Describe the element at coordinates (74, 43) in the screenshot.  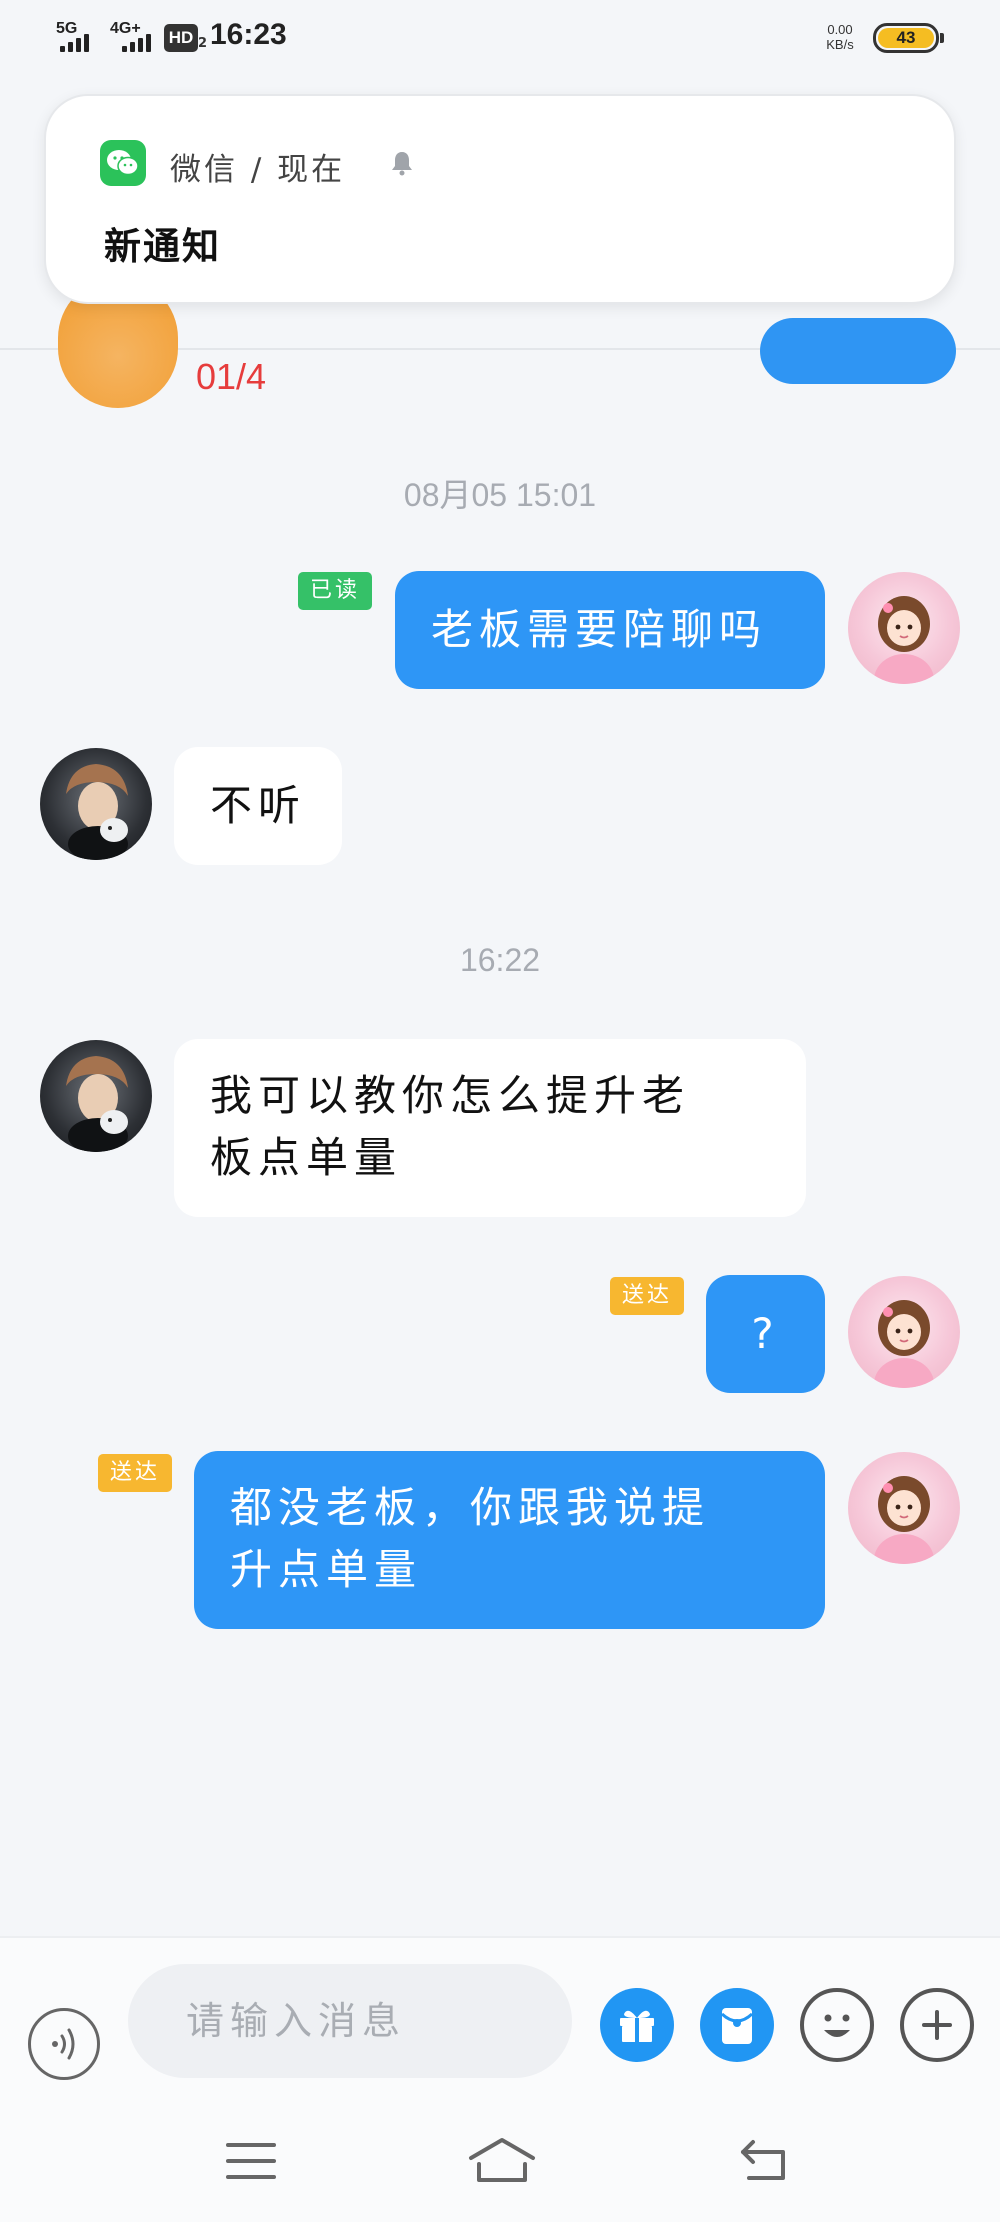
I see `signal-strength-1-icon` at that location.